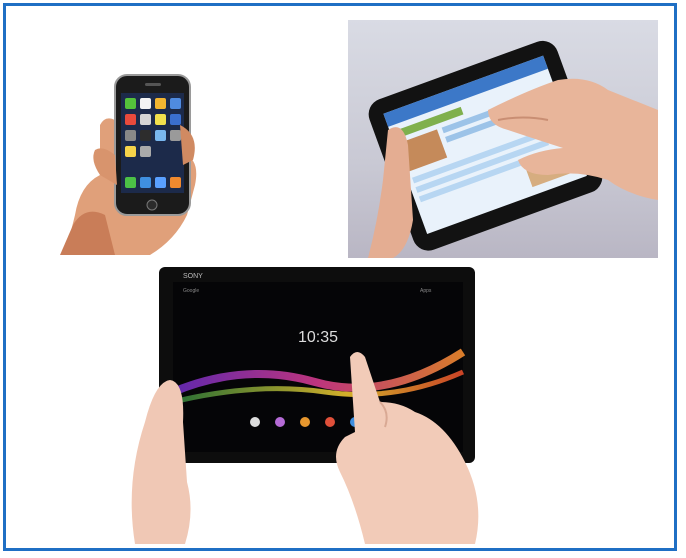 This screenshot has height=558, width=686. I want to click on apps-label: Apps, so click(426, 291).